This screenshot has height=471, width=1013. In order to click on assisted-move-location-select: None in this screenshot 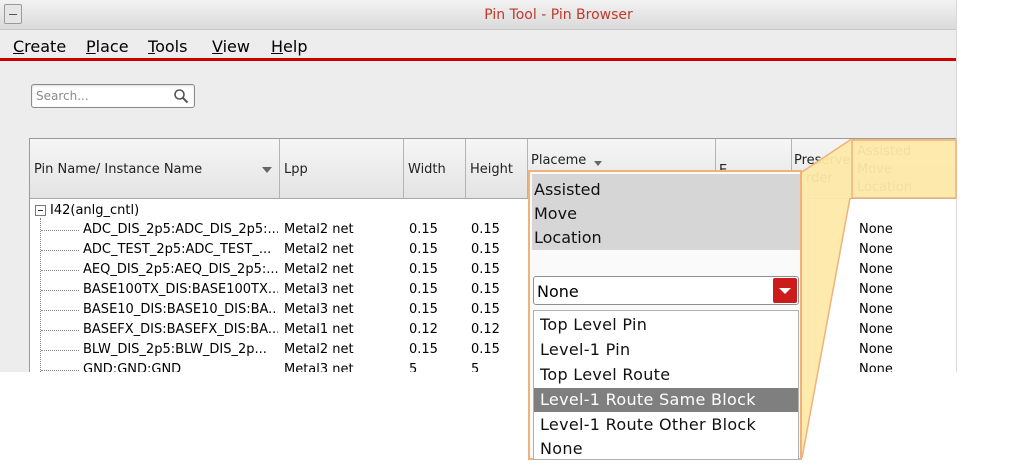, I will do `click(666, 290)`.